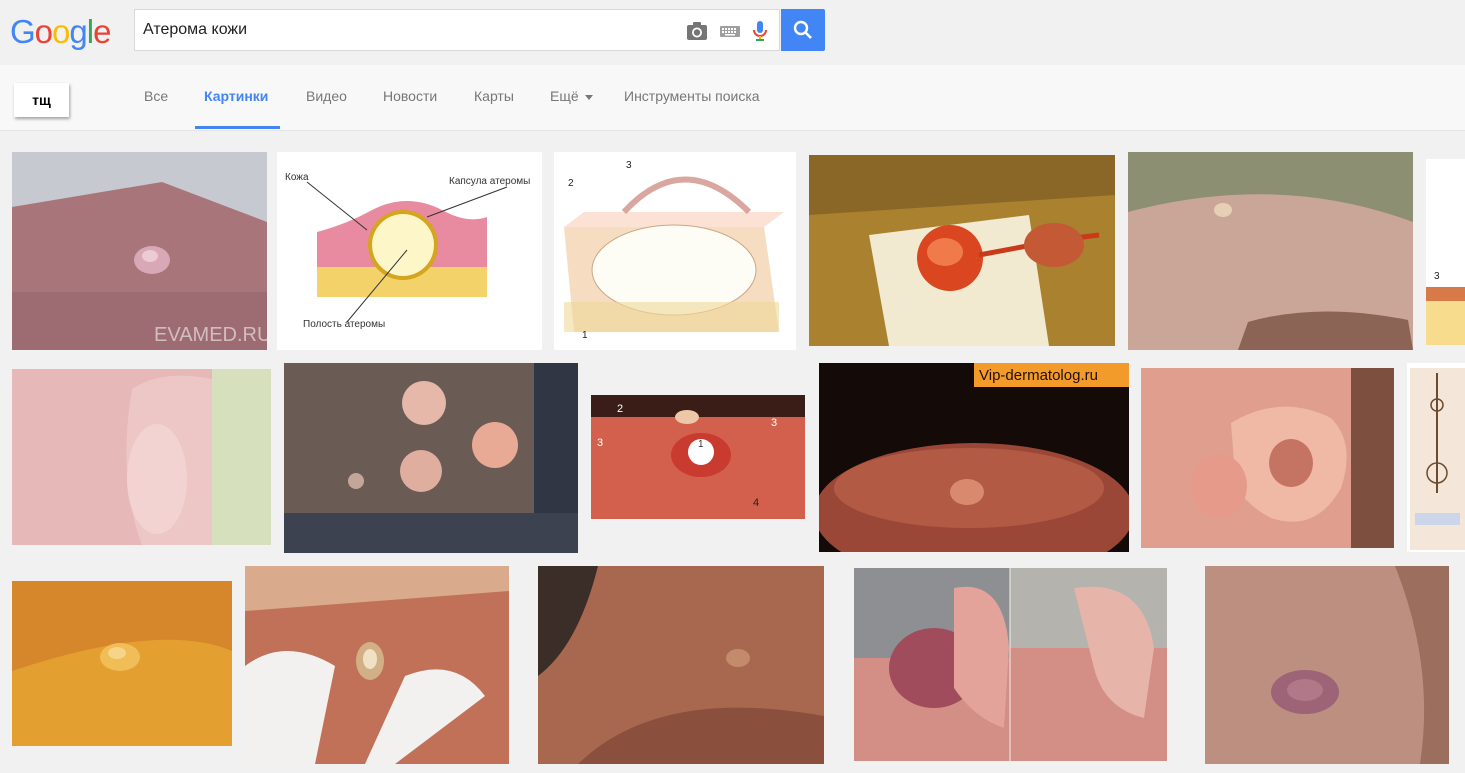 This screenshot has height=773, width=1465. I want to click on image-result-3: 3 2 1, so click(675, 251).